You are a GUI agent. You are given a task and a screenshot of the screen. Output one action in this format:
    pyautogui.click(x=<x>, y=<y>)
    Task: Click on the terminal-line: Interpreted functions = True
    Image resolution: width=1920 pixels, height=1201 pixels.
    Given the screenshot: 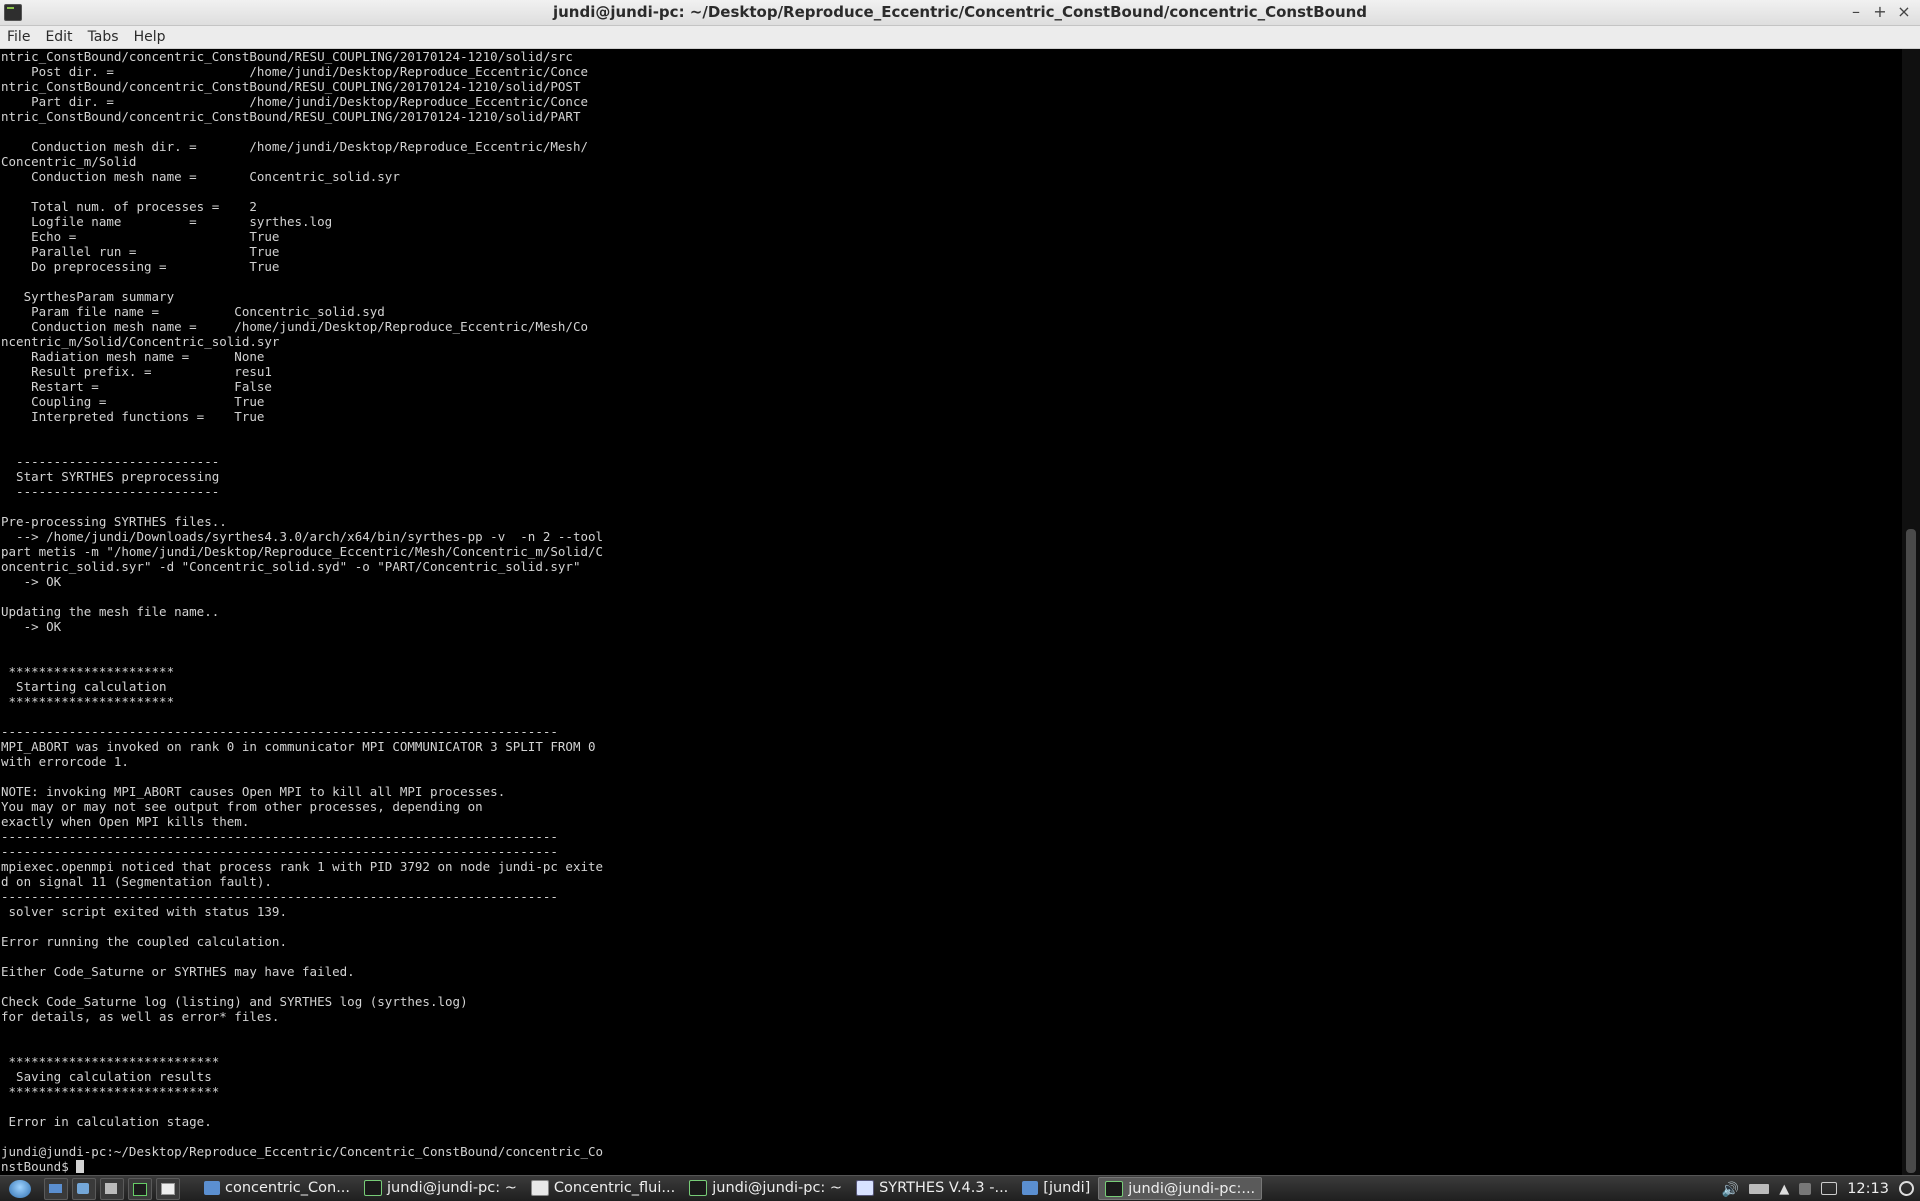 What is the action you would take?
    pyautogui.click(x=133, y=416)
    